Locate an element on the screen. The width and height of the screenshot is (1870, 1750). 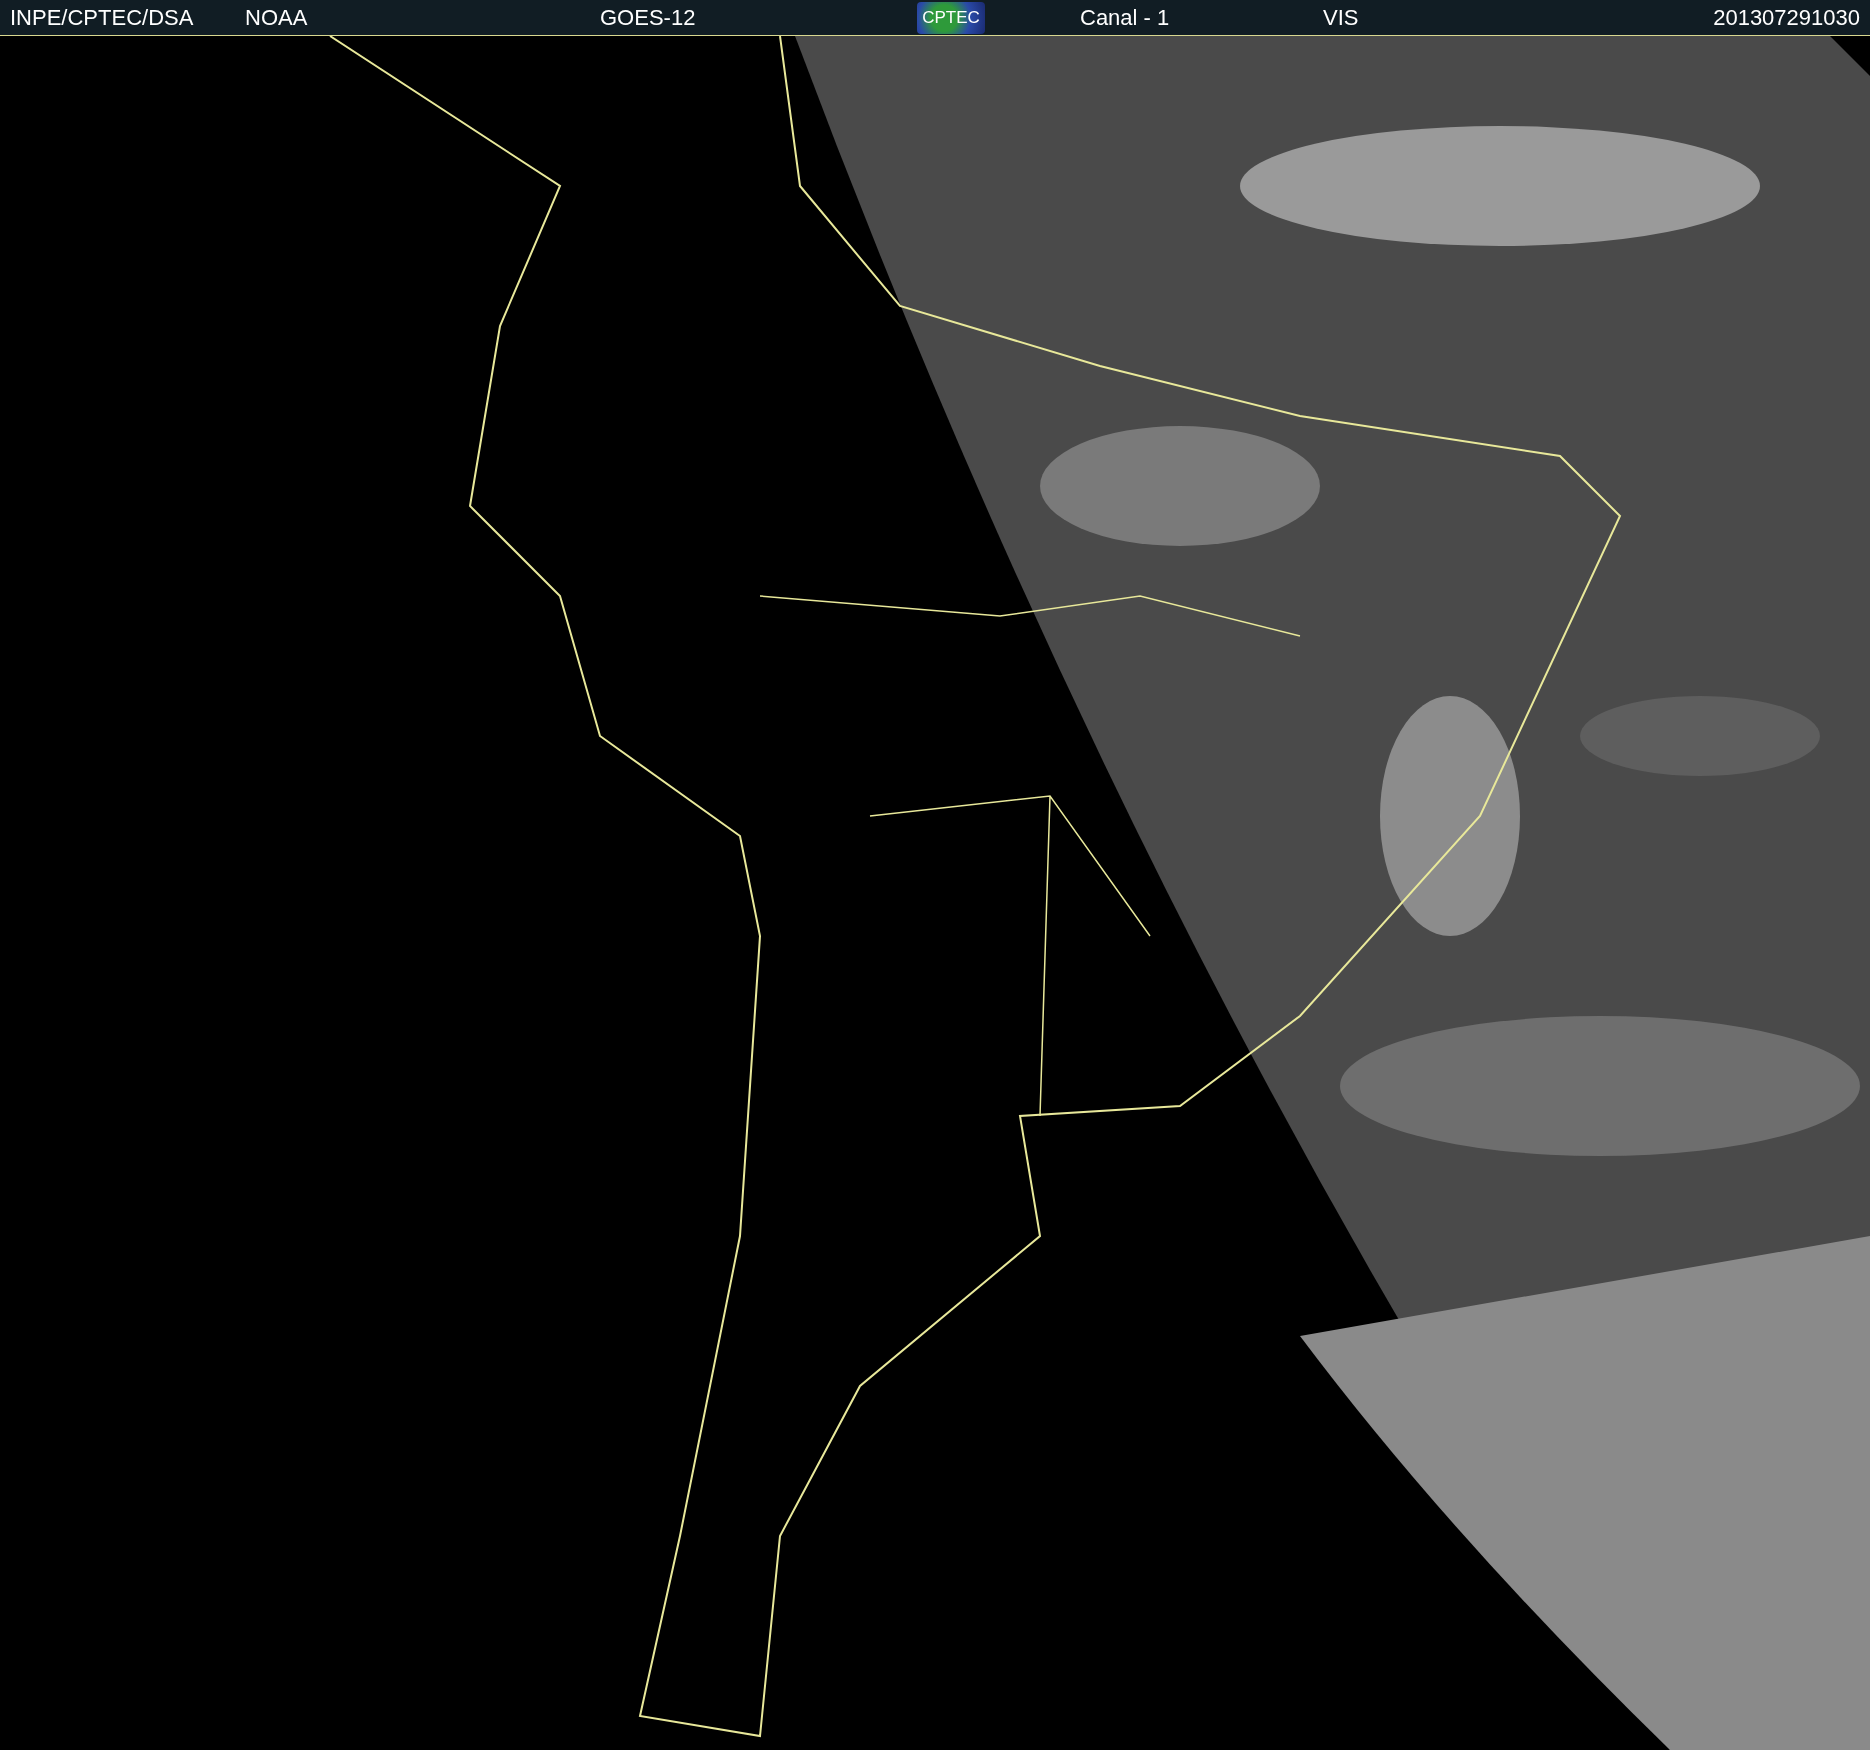
header-label: 201307291030 is located at coordinates (1786, 17).